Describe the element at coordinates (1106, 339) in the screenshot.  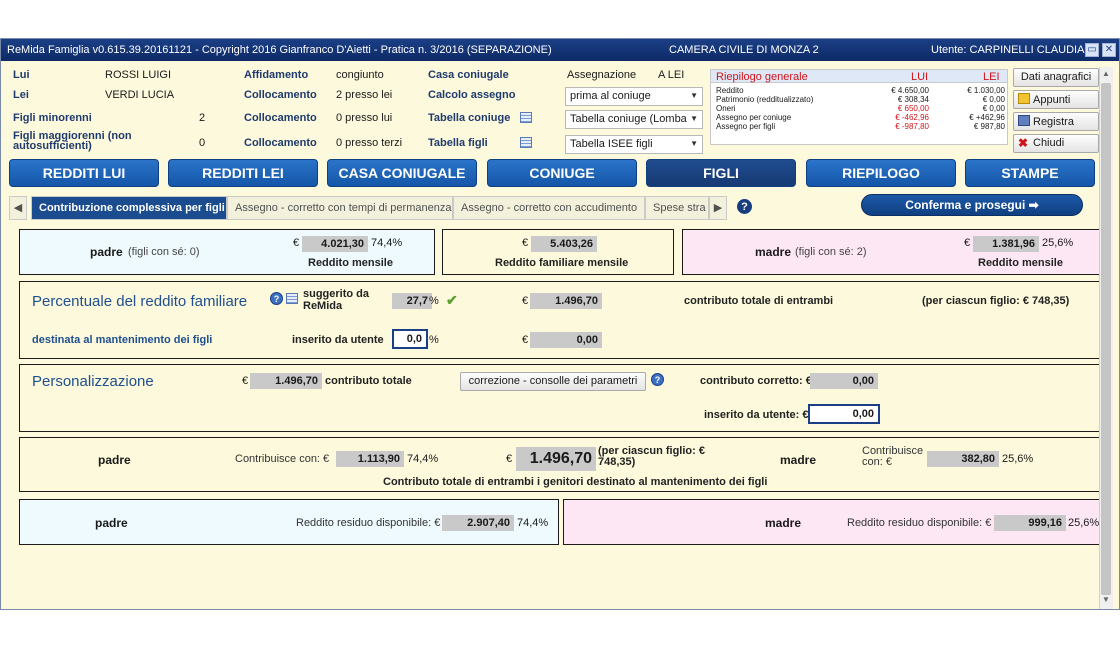
I see `scrollbar-thumb` at that location.